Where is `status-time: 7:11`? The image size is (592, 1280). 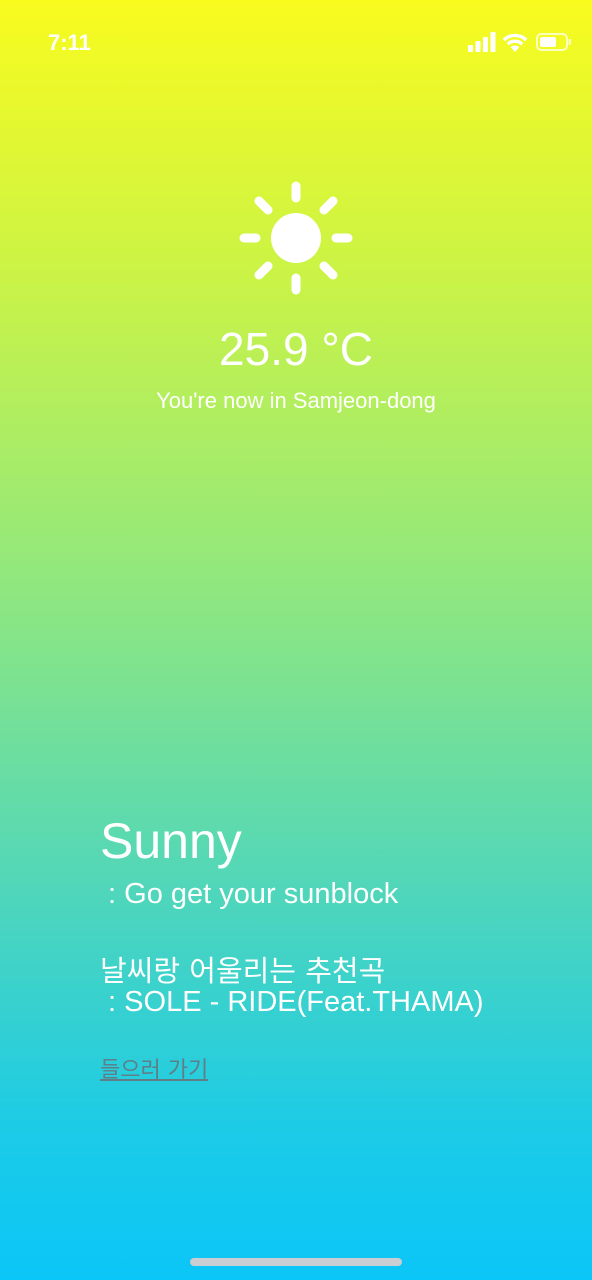
status-time: 7:11 is located at coordinates (69, 42).